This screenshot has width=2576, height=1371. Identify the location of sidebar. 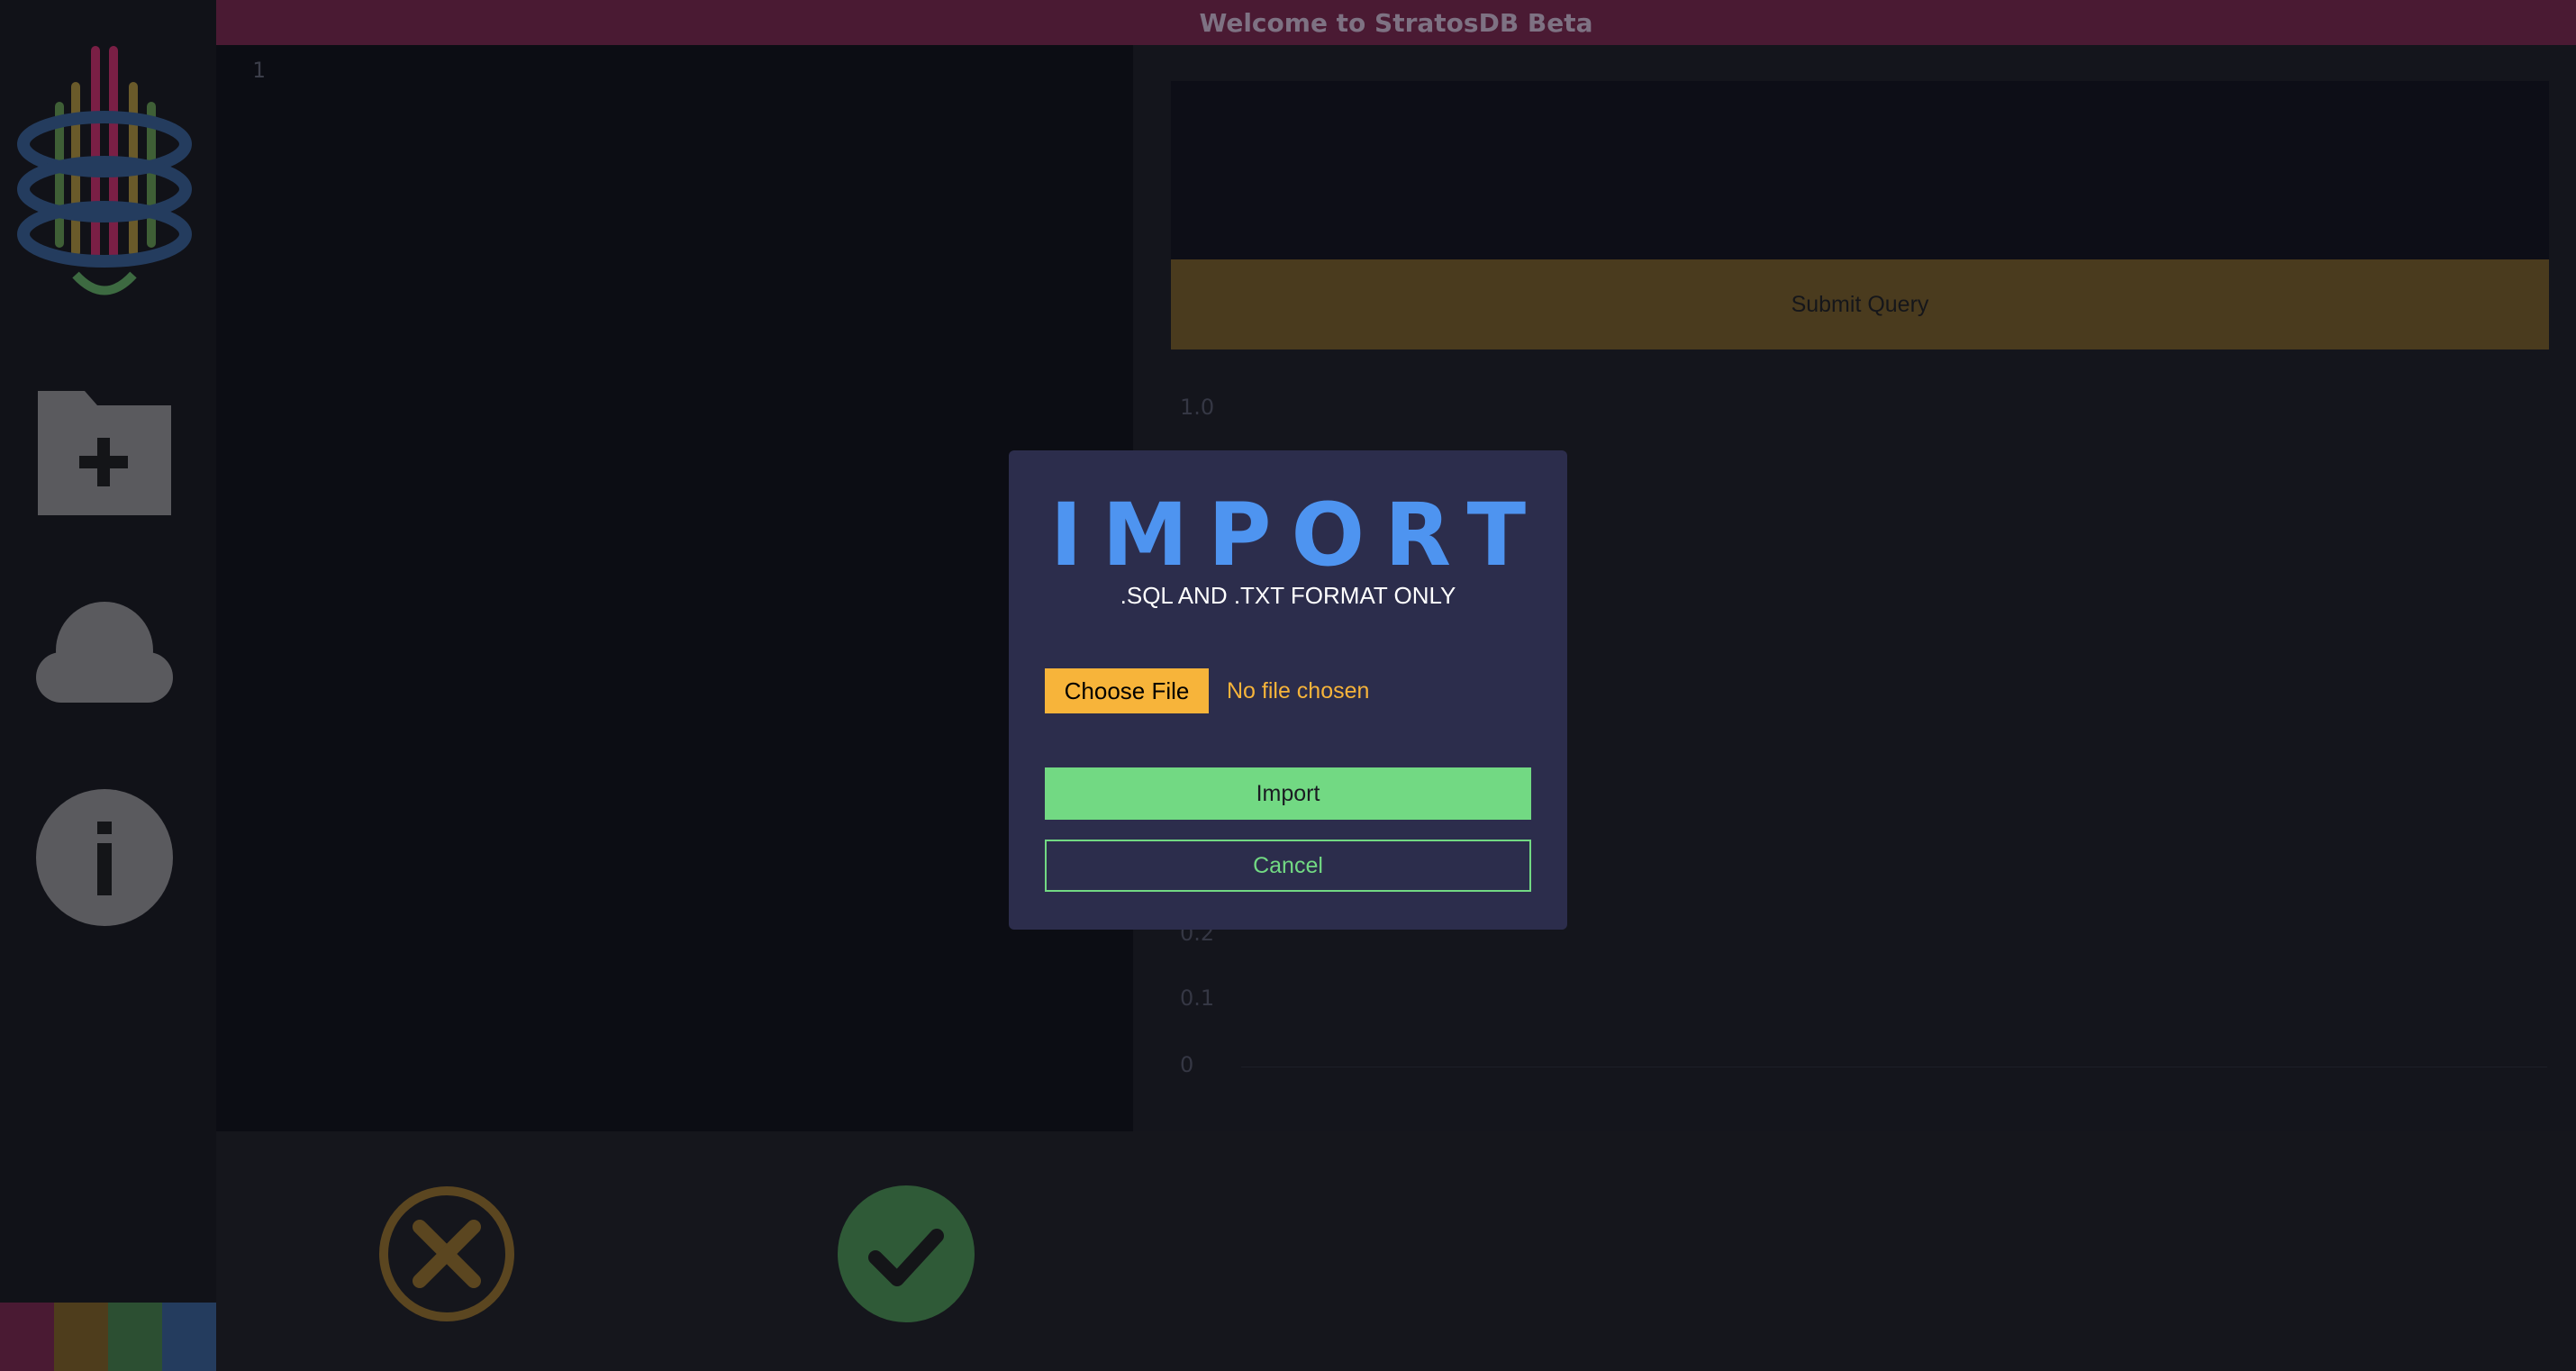
(108, 685).